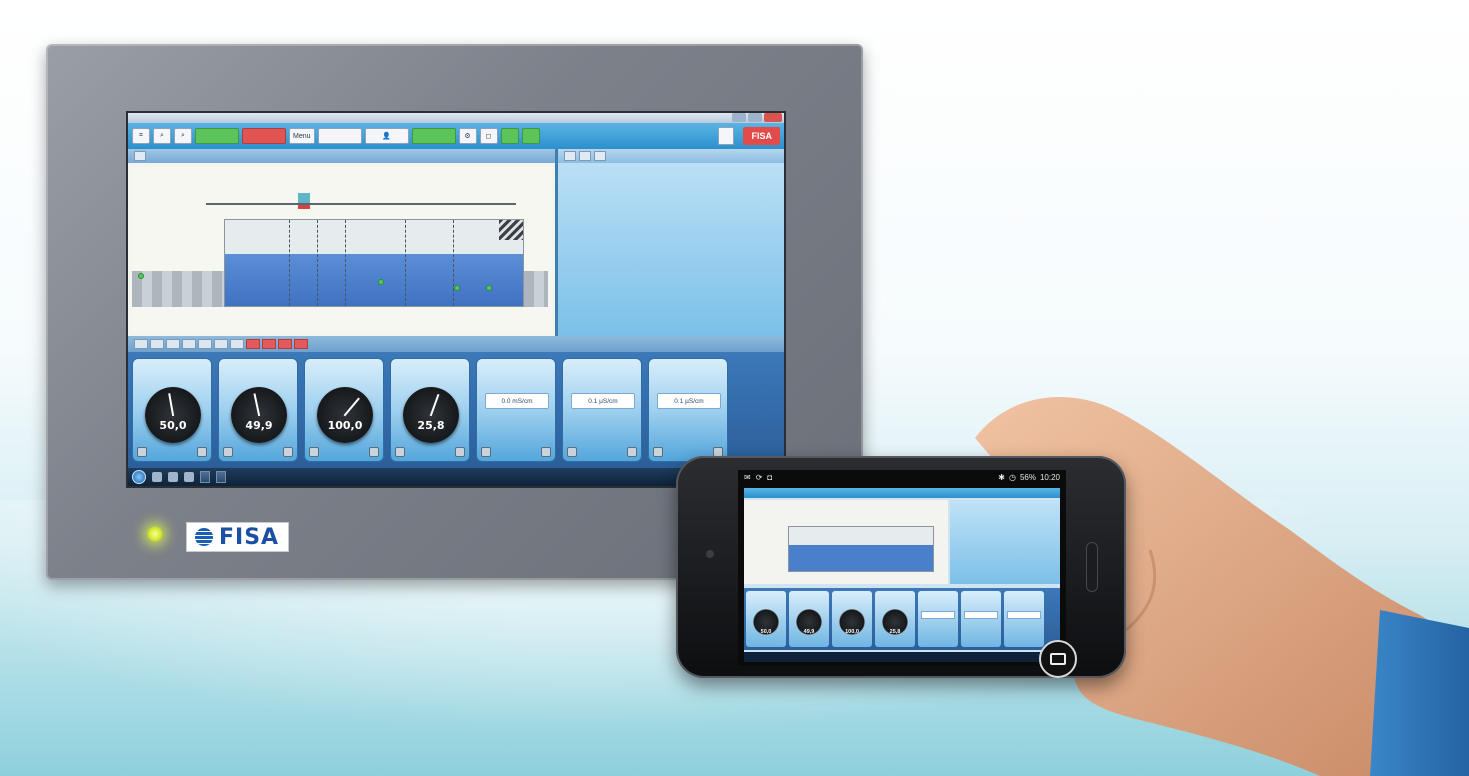 The image size is (1469, 776). I want to click on maximize-button, so click(755, 117).